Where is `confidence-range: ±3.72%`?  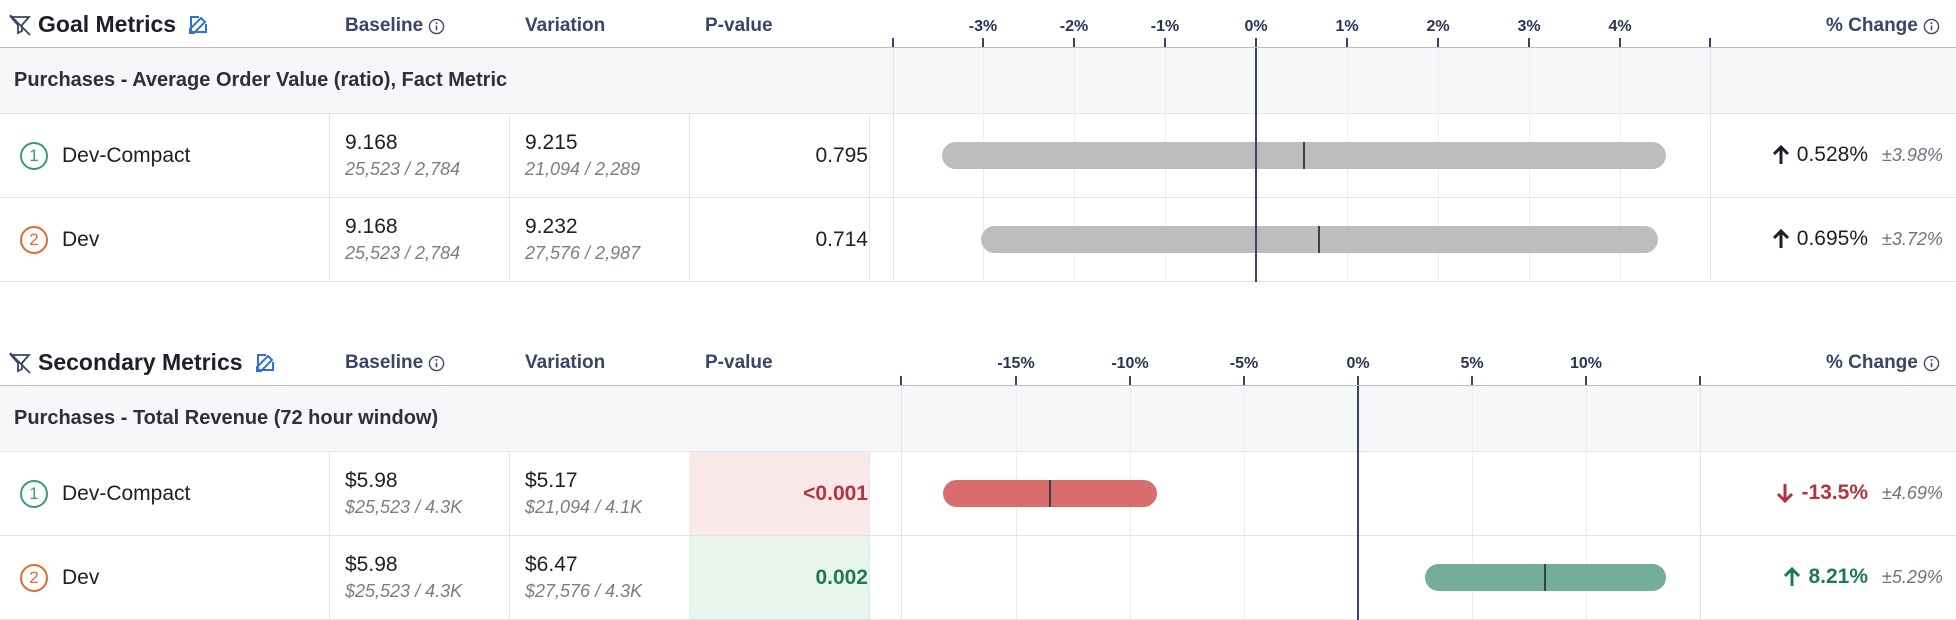
confidence-range: ±3.72% is located at coordinates (1912, 239).